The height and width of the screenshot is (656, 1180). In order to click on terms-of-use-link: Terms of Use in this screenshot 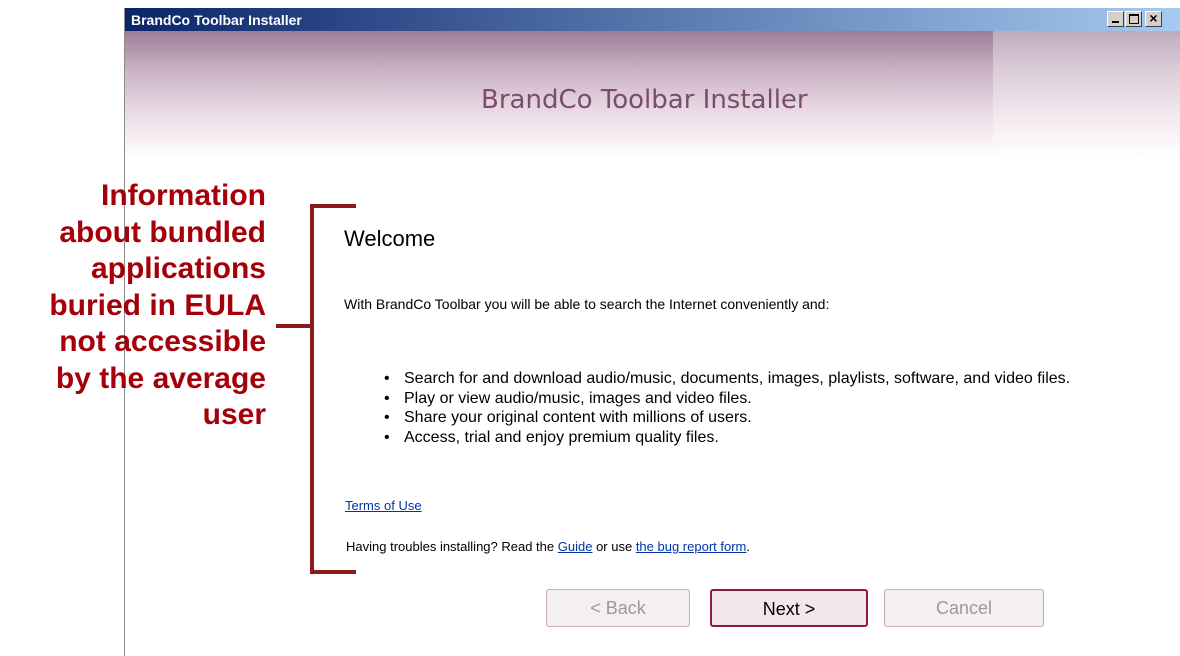, I will do `click(383, 505)`.